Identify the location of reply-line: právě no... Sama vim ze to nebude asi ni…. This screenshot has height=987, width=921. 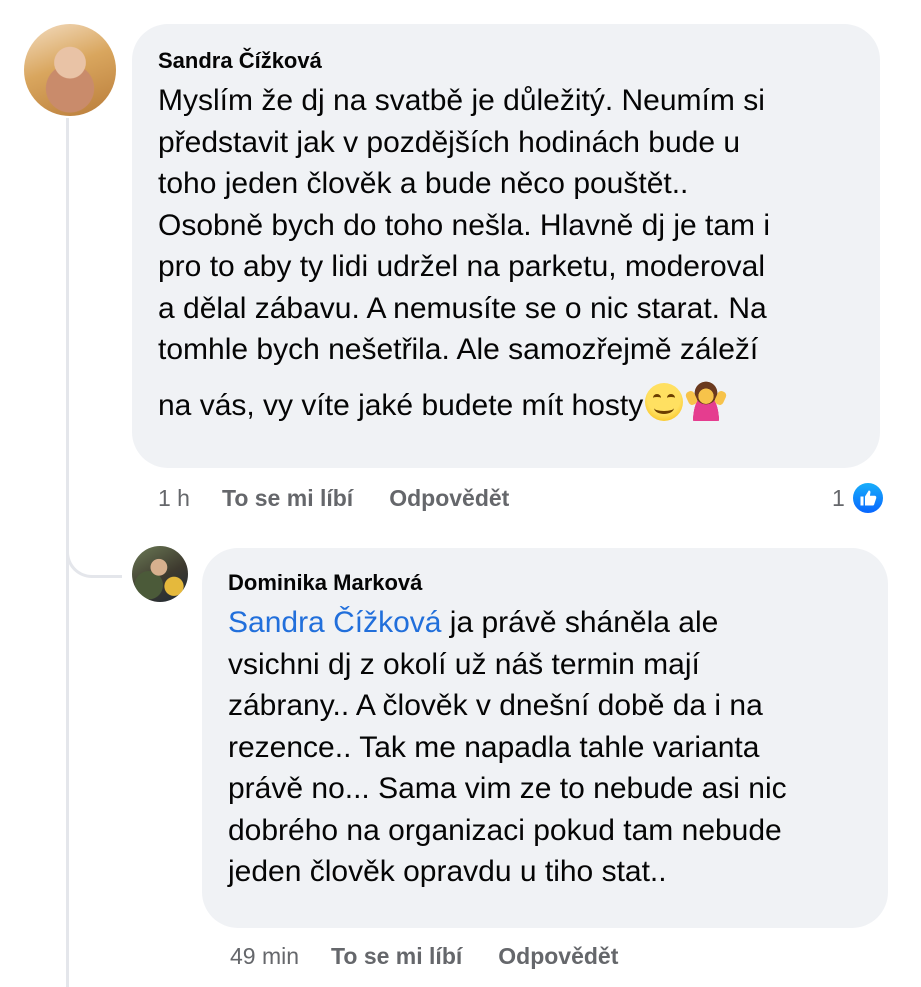
(507, 788).